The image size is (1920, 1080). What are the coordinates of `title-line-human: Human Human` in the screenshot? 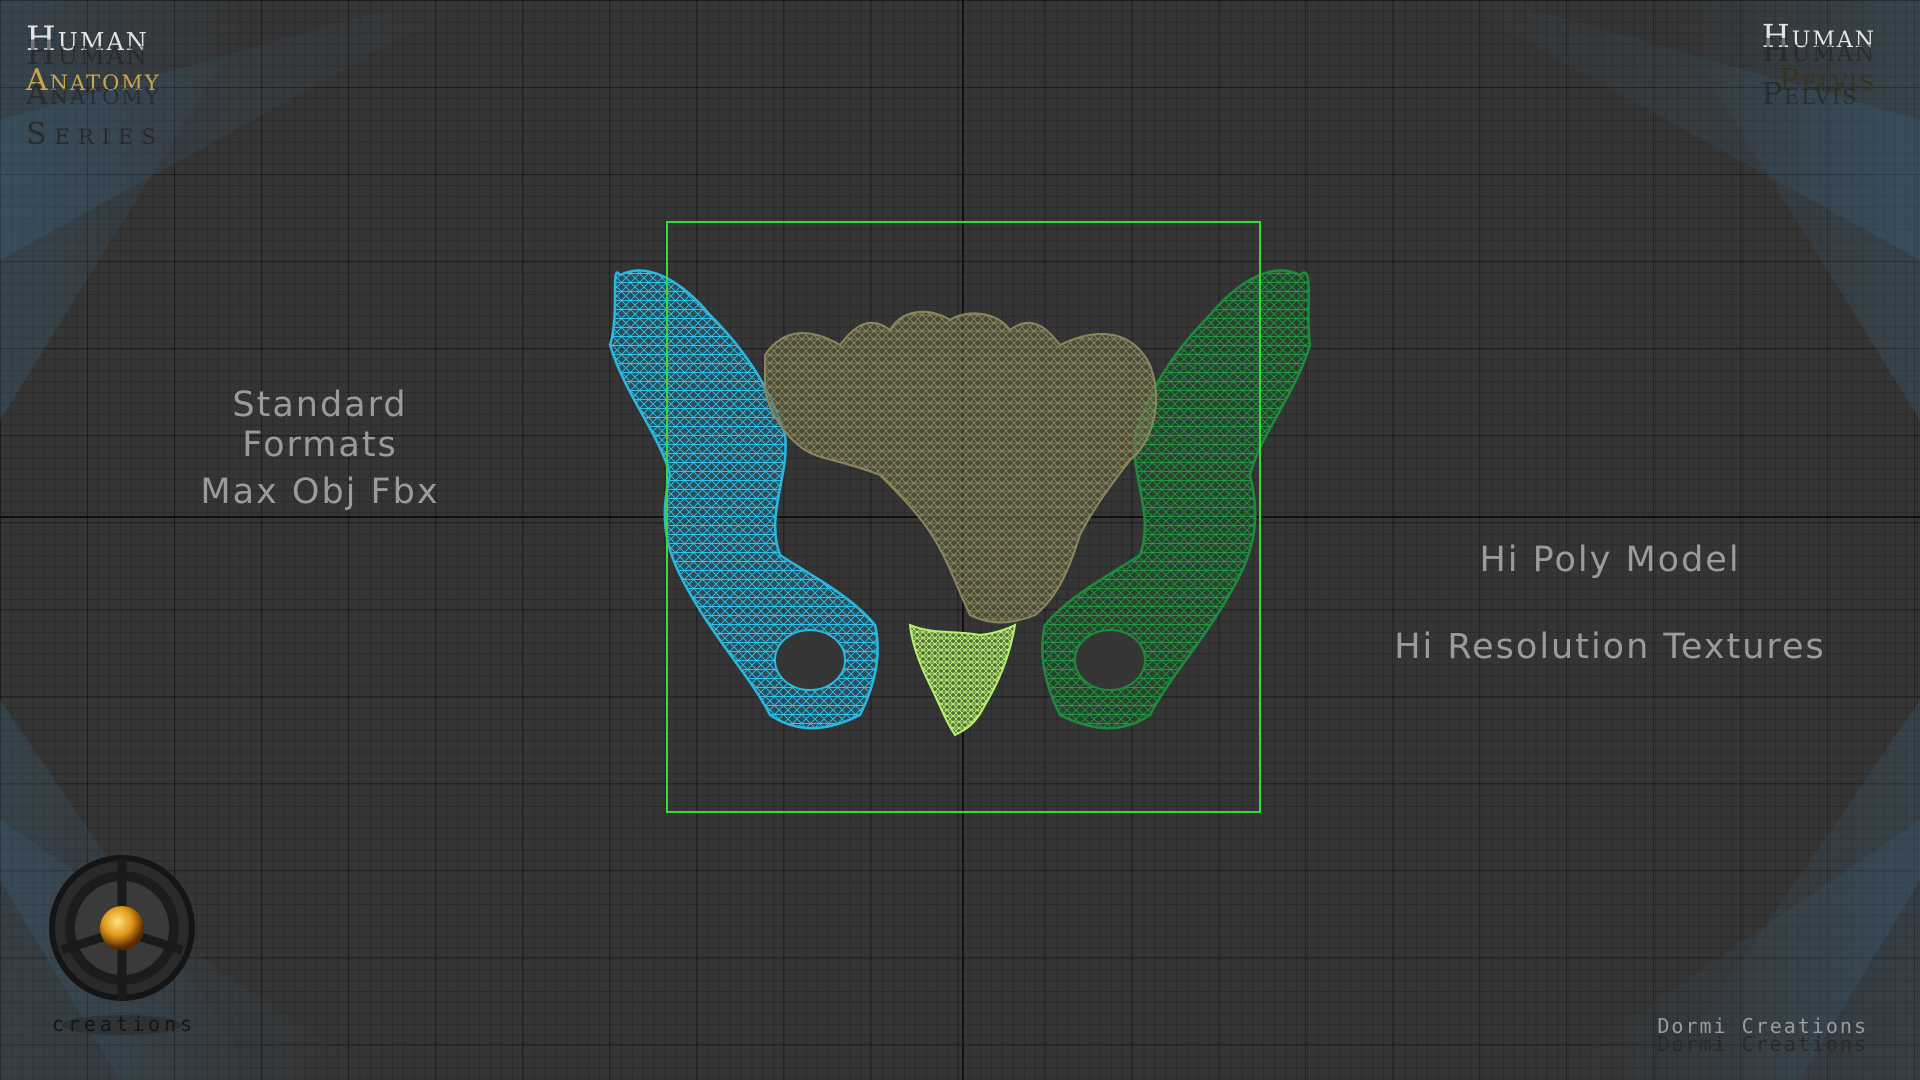 It's located at (87, 46).